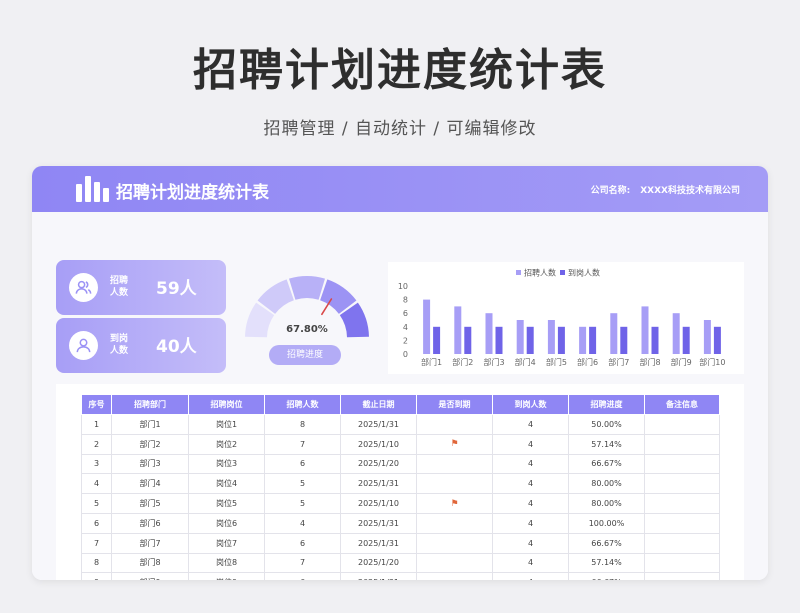 Image resolution: width=800 pixels, height=613 pixels. What do you see at coordinates (96, 424) in the screenshot?
I see `table-cell: 1` at bounding box center [96, 424].